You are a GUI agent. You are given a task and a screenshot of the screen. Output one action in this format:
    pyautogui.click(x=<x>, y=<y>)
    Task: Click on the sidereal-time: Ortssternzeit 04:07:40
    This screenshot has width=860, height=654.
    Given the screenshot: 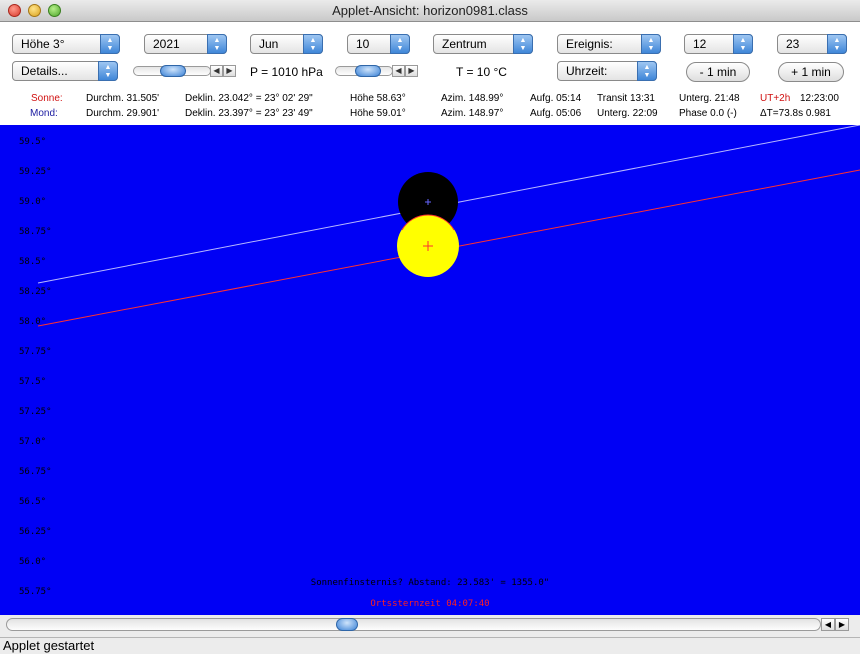 What is the action you would take?
    pyautogui.click(x=430, y=604)
    